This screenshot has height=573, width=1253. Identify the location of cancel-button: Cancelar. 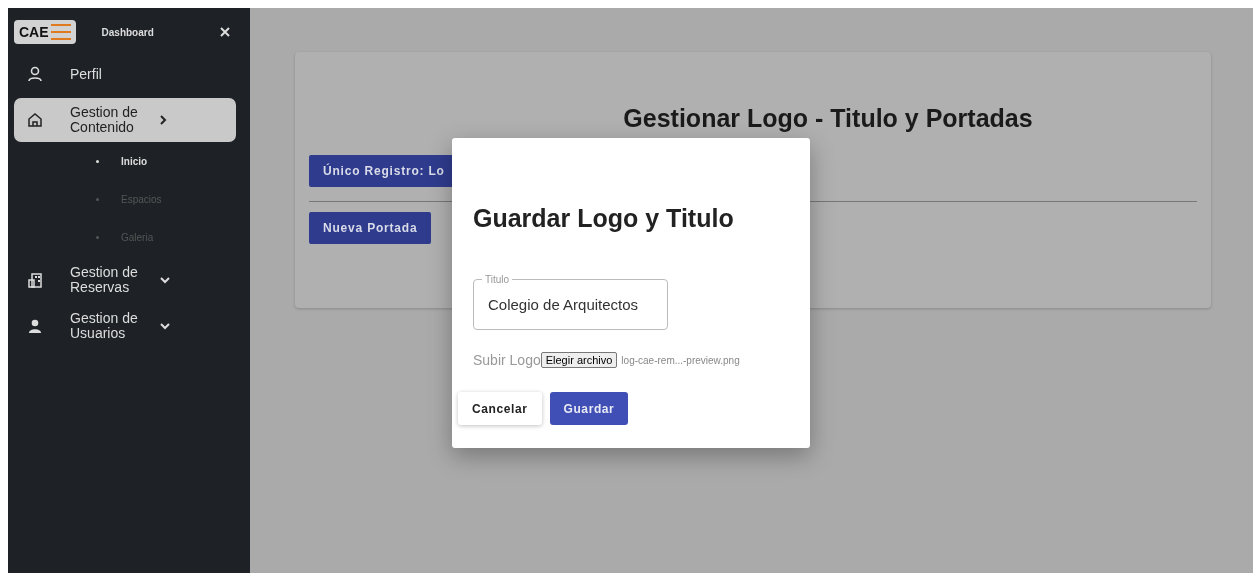
(500, 408).